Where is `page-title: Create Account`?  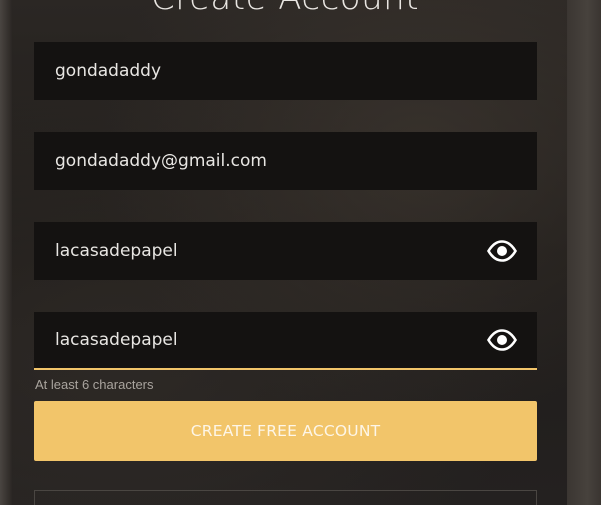 page-title: Create Account is located at coordinates (285, 9).